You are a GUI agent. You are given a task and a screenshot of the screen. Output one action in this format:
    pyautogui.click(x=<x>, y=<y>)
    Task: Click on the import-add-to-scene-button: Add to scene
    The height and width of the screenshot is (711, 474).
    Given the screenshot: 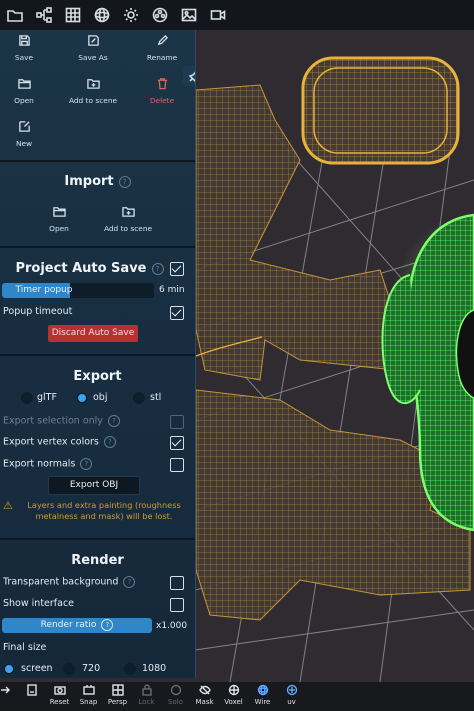 What is the action you would take?
    pyautogui.click(x=128, y=219)
    